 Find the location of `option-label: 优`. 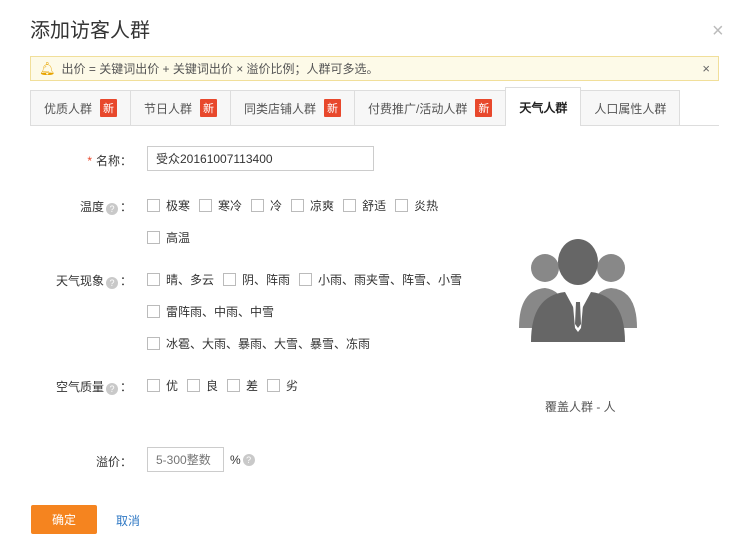

option-label: 优 is located at coordinates (172, 386).